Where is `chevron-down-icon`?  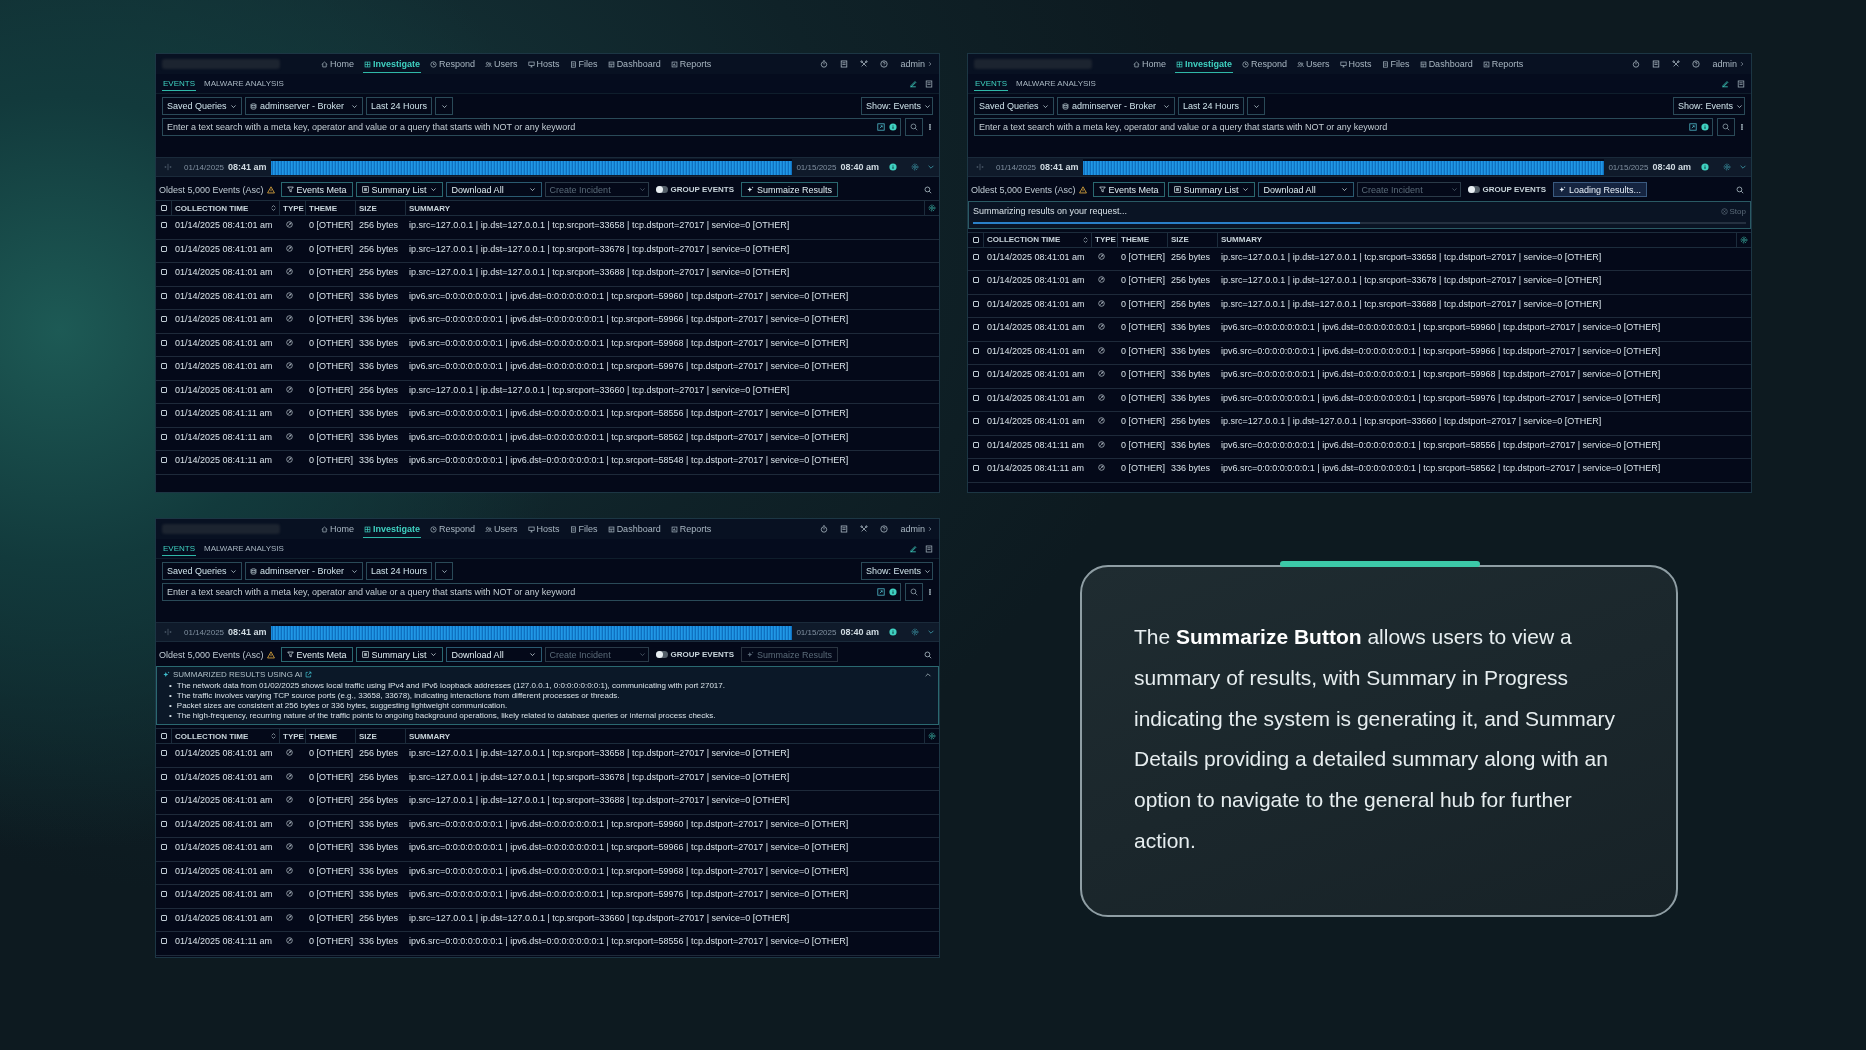 chevron-down-icon is located at coordinates (1743, 167).